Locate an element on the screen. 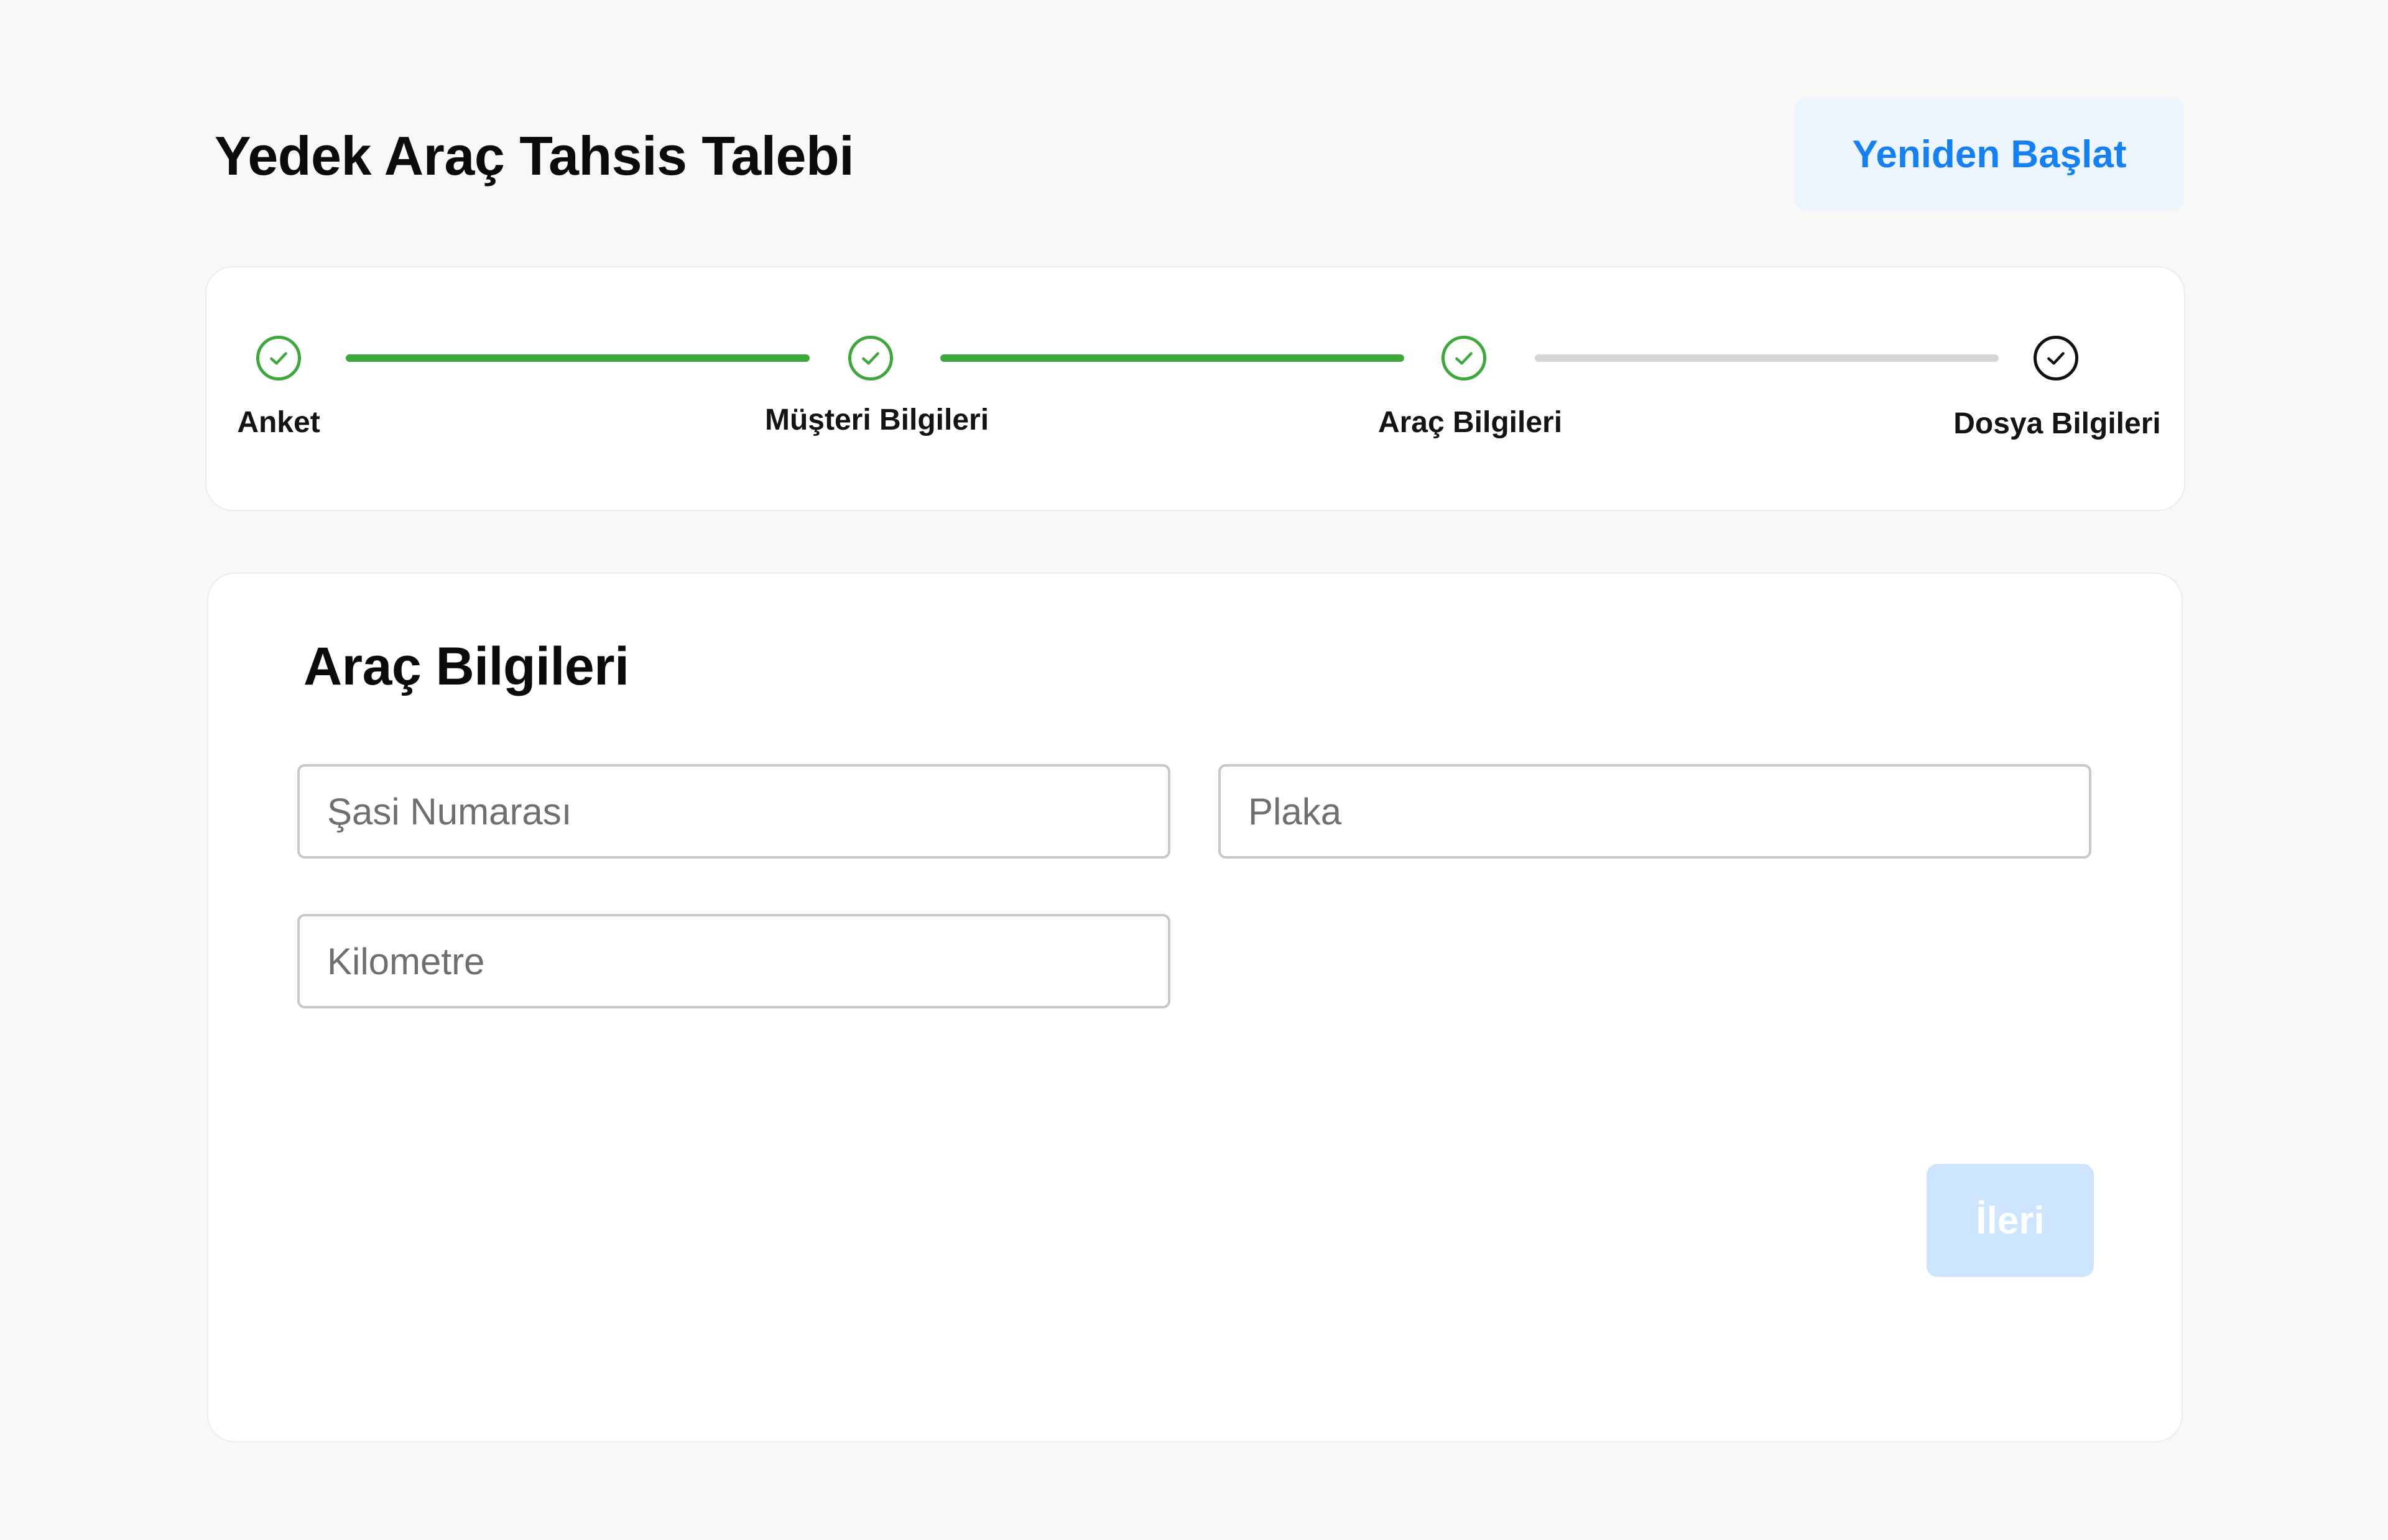  step-label: Dosya Bilgileri is located at coordinates (2057, 423).